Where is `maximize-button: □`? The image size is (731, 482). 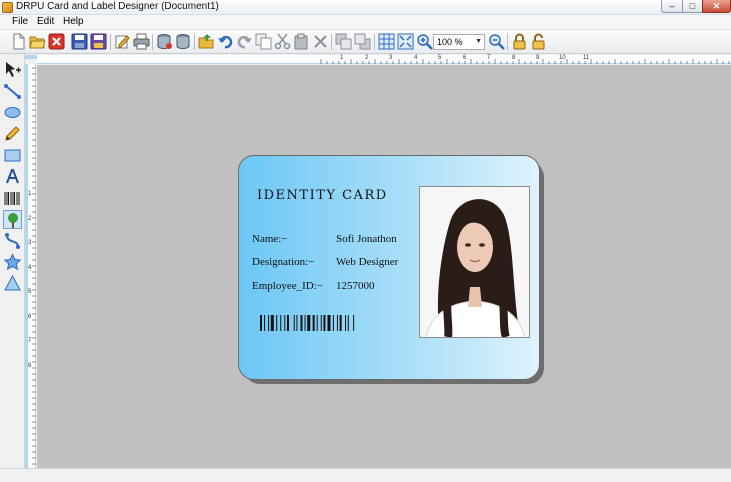 maximize-button: □ is located at coordinates (692, 6).